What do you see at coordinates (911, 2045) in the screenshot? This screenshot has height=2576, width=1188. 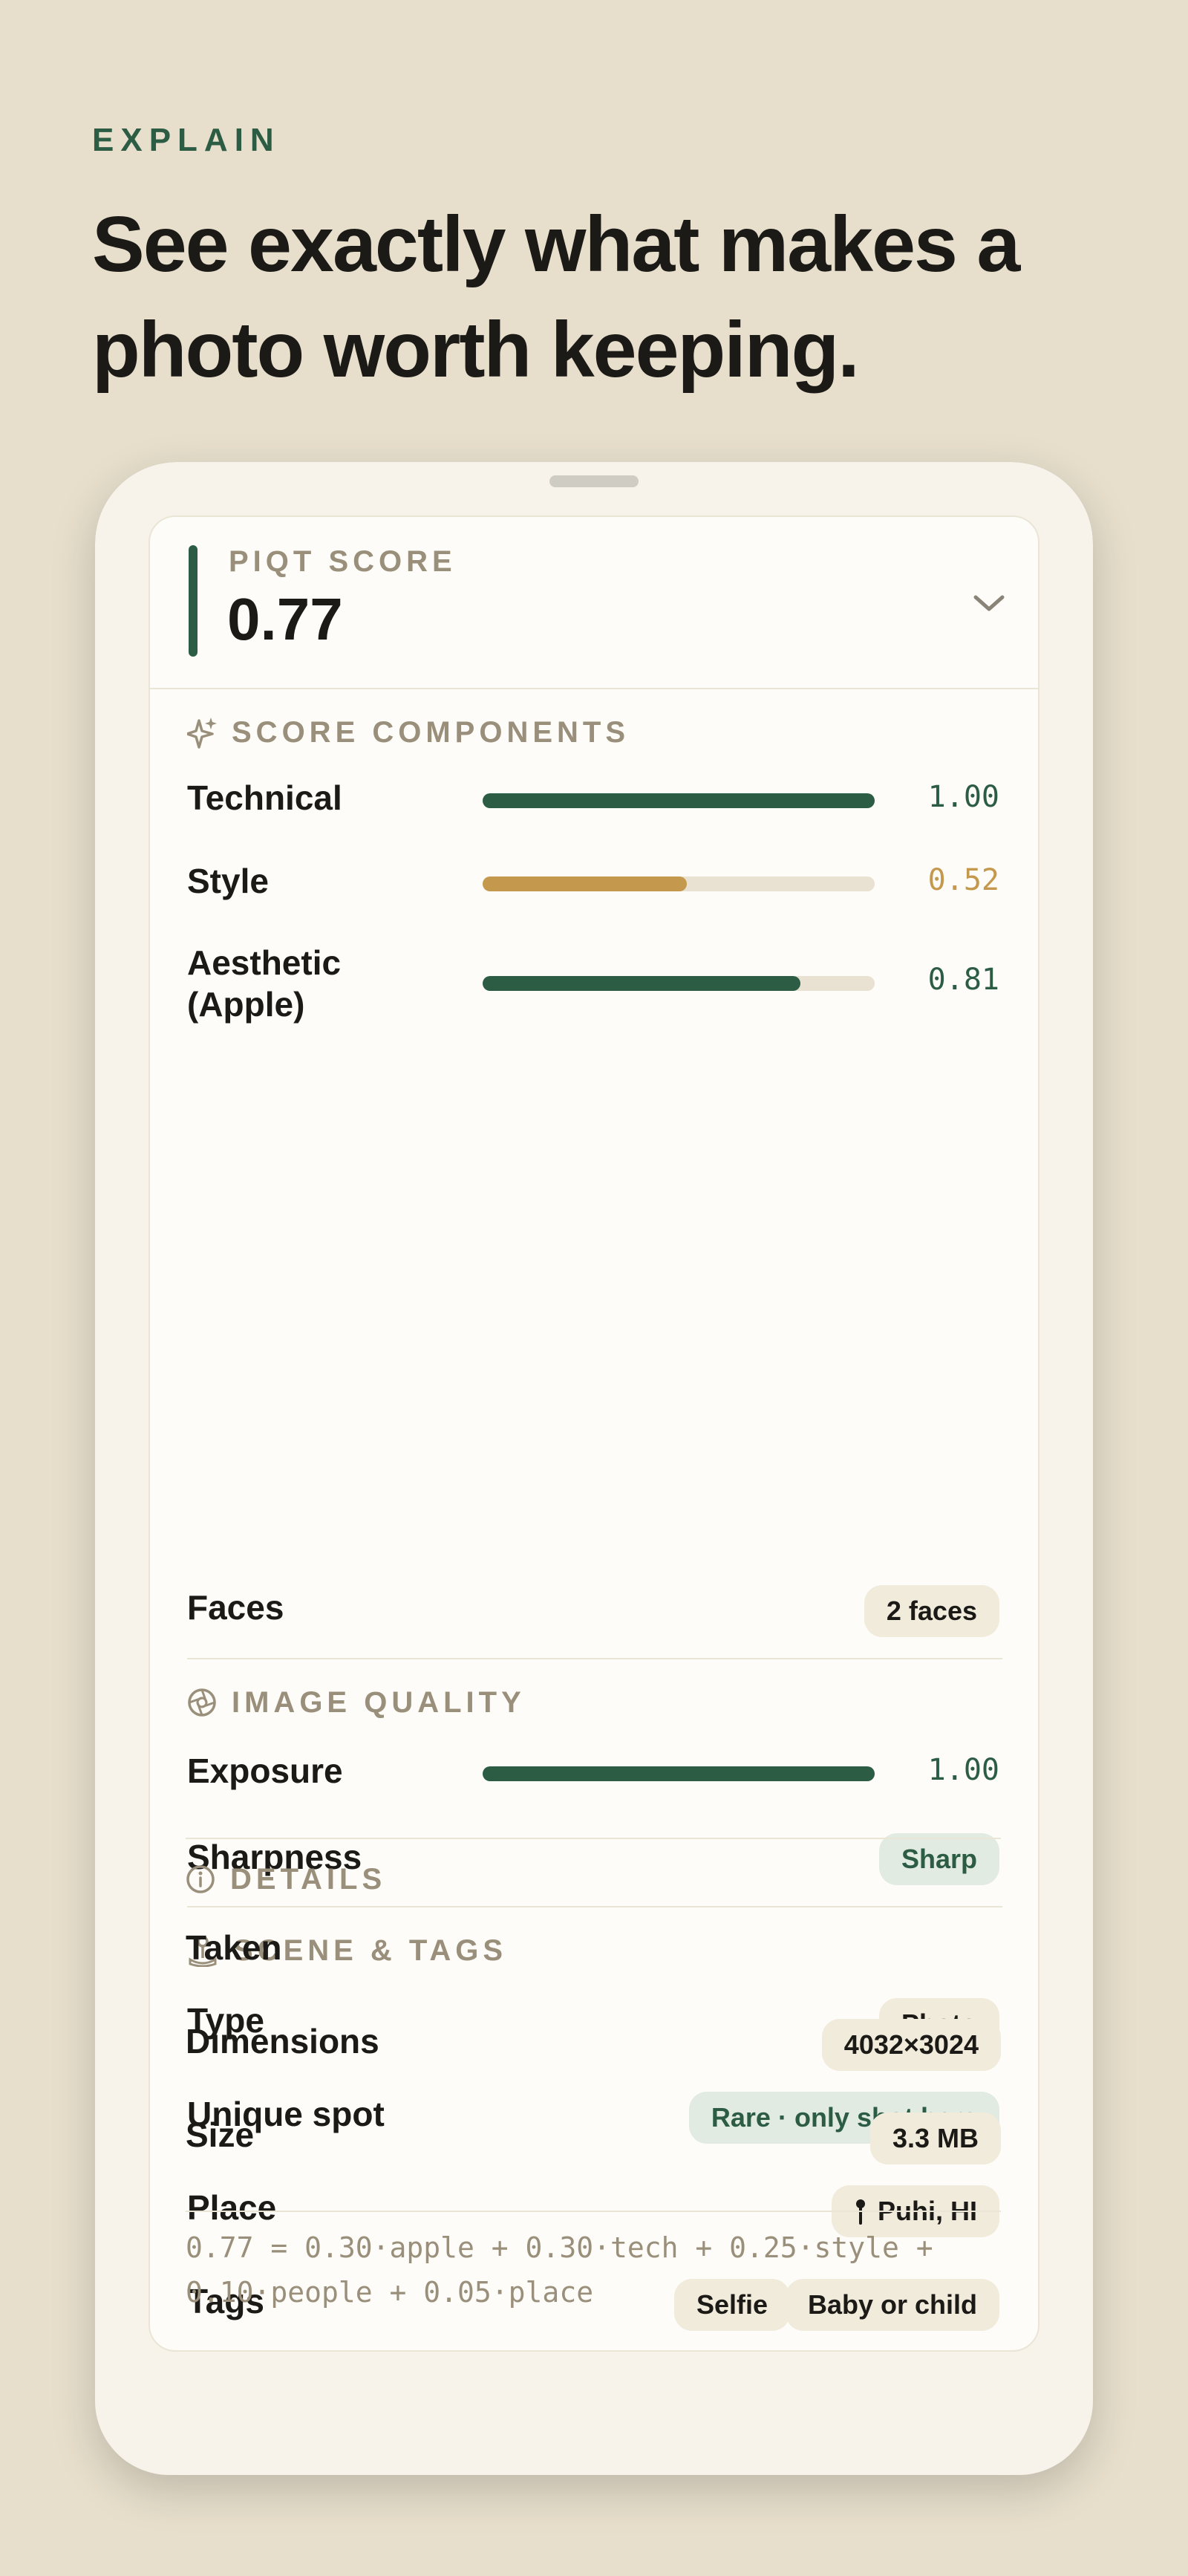 I see `dimensions-badge: 4032×3024` at bounding box center [911, 2045].